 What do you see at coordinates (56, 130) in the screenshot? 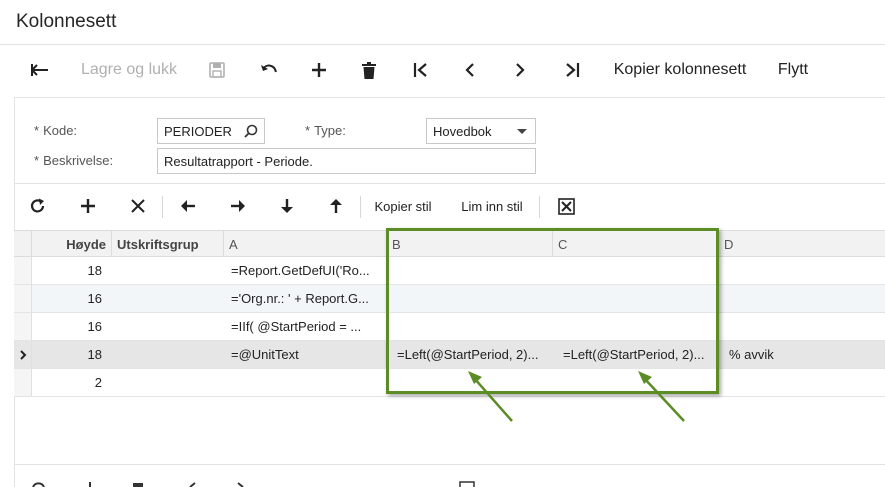
I see `code-label: * Kode:` at bounding box center [56, 130].